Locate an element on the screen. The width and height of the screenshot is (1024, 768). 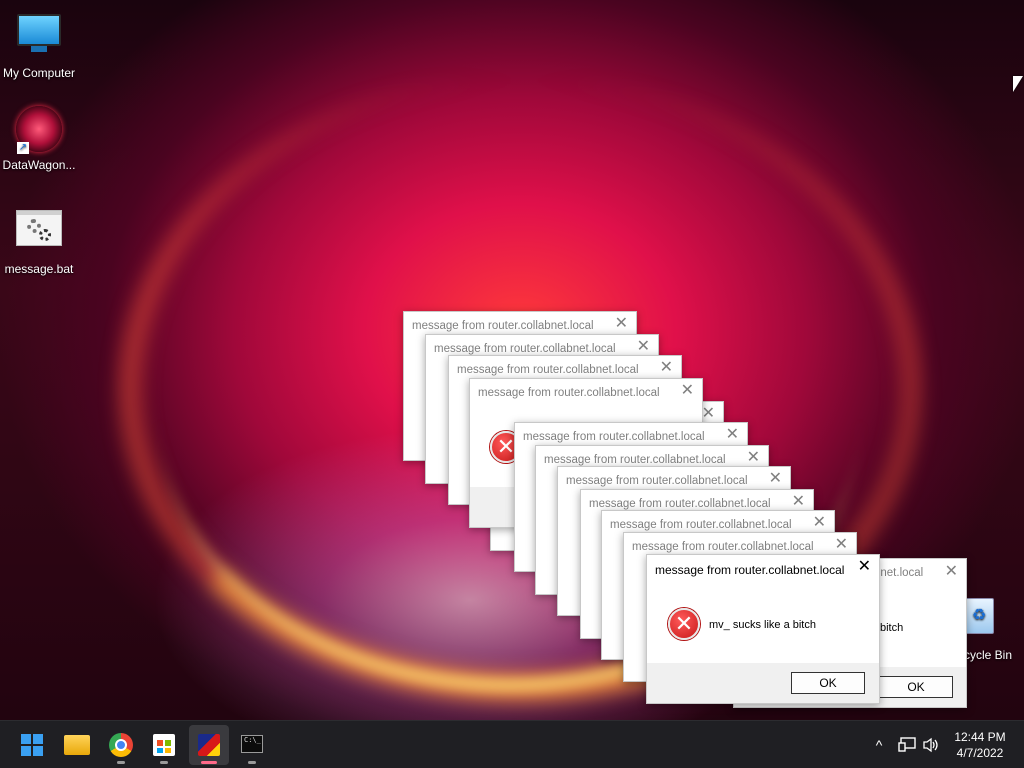
clock-time: 12:44 PM is located at coordinates (980, 737).